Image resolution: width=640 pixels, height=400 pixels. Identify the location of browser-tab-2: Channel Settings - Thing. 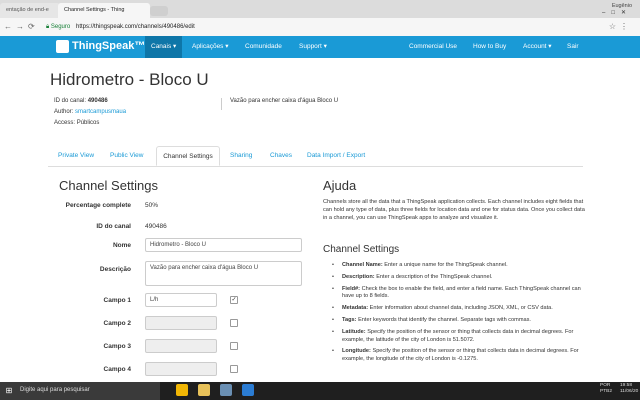
(104, 10).